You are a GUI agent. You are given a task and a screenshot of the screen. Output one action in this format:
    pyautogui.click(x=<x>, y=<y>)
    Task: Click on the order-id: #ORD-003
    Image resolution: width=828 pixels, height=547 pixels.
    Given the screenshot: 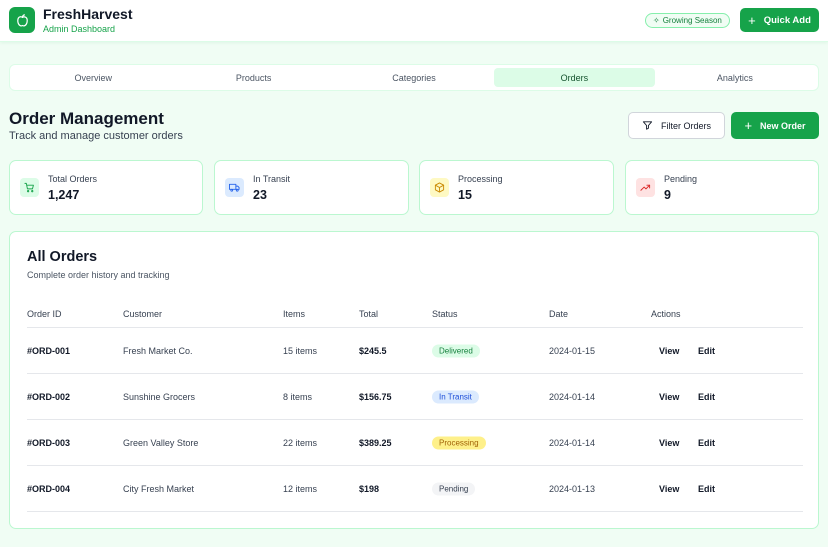 What is the action you would take?
    pyautogui.click(x=49, y=442)
    